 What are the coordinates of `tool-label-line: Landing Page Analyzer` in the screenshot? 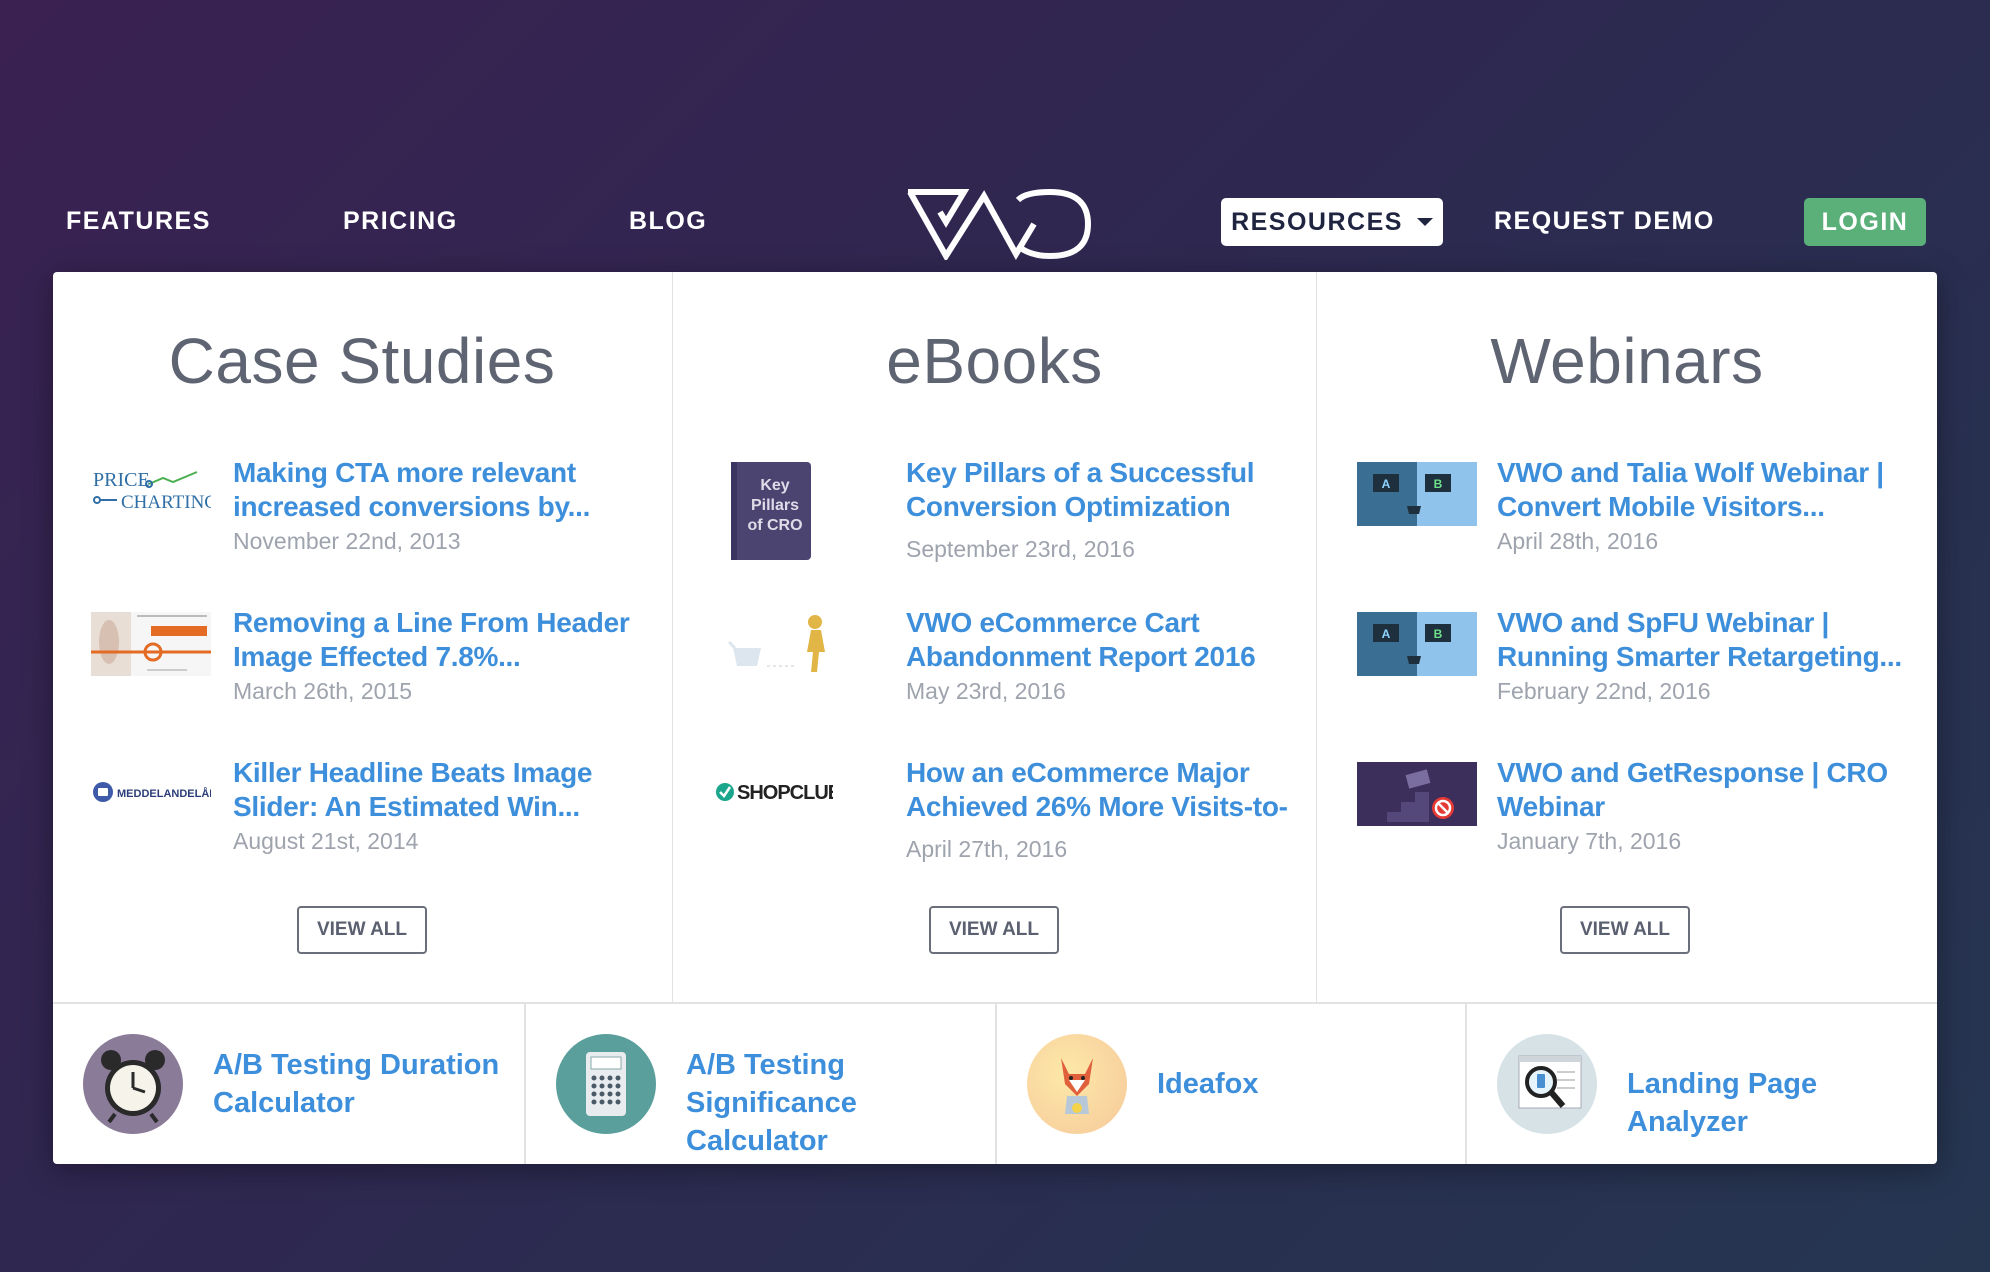 It's located at (1722, 1103).